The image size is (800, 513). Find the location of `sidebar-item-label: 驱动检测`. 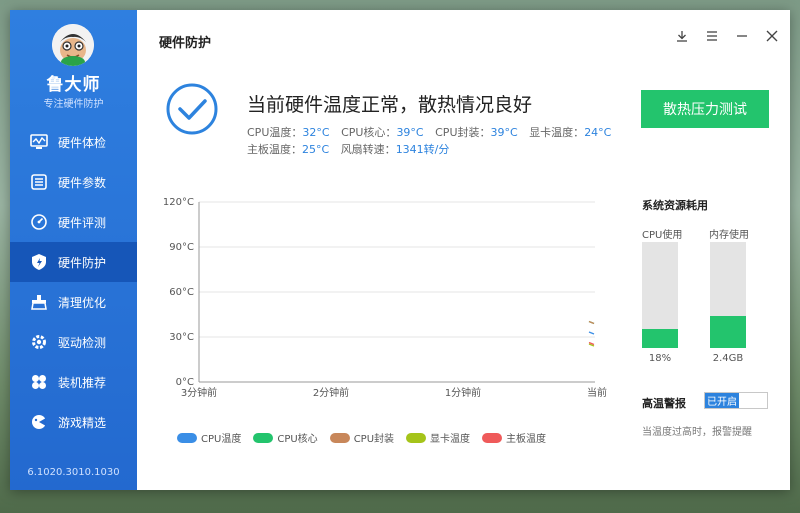

sidebar-item-label: 驱动检测 is located at coordinates (82, 342).